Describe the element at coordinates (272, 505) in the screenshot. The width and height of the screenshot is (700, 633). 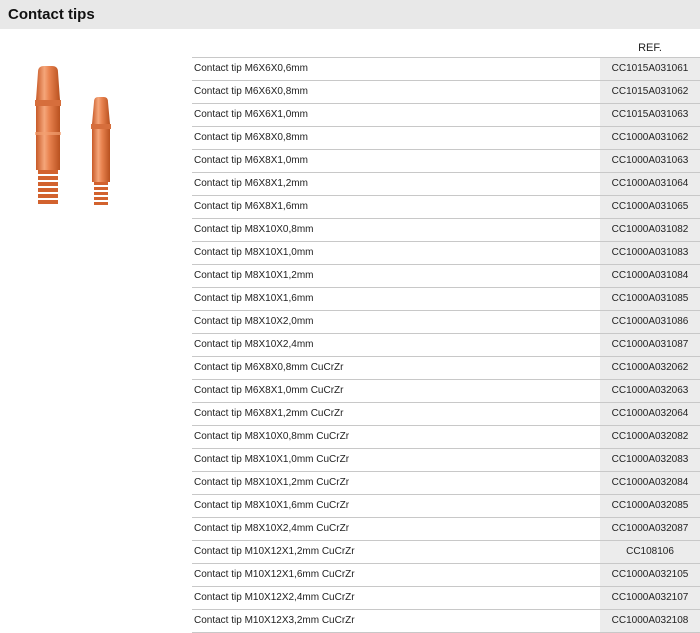
I see `product-description: Contact tip M8X10X1,6mm CuCrZr` at that location.